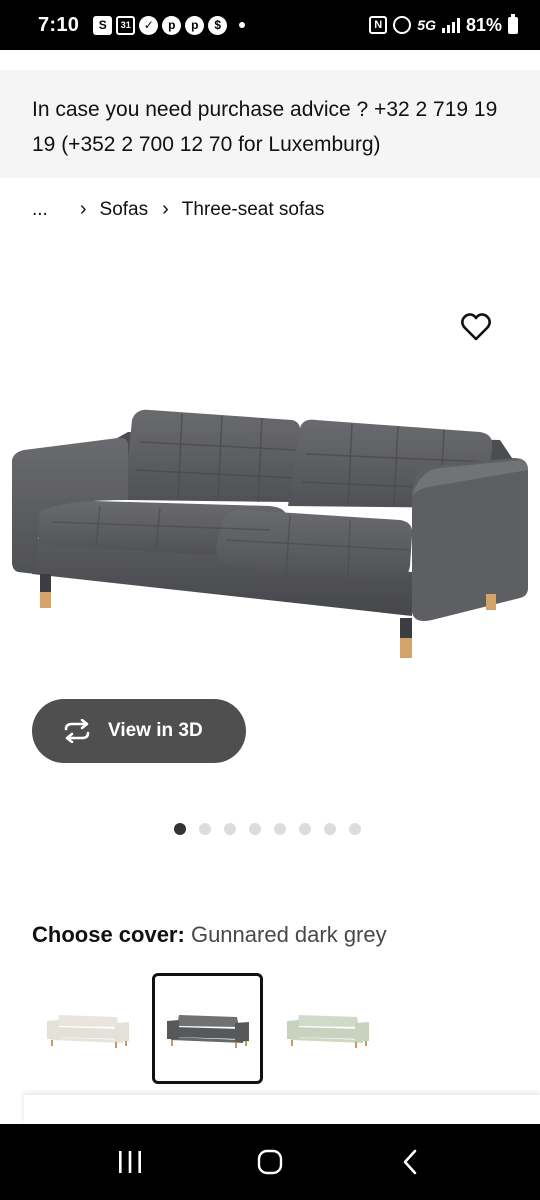 The height and width of the screenshot is (1200, 540). Describe the element at coordinates (288, 934) in the screenshot. I see `cover-value: Gunnared dark grey` at that location.